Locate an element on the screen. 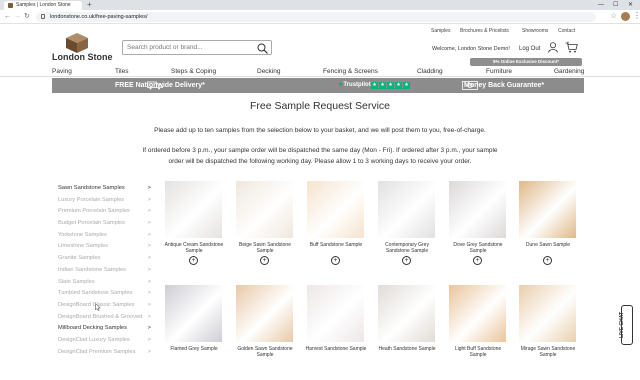 The image size is (640, 380). sample-card: Contemporary Grey Sandstone Sample + is located at coordinates (406, 228).